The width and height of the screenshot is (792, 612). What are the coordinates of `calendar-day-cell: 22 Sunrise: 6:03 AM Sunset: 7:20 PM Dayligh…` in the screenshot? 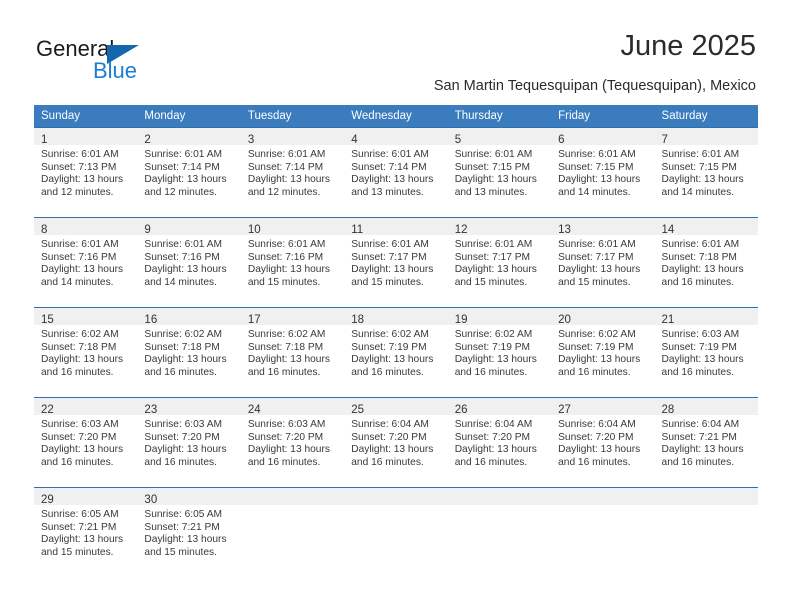 It's located at (86, 442).